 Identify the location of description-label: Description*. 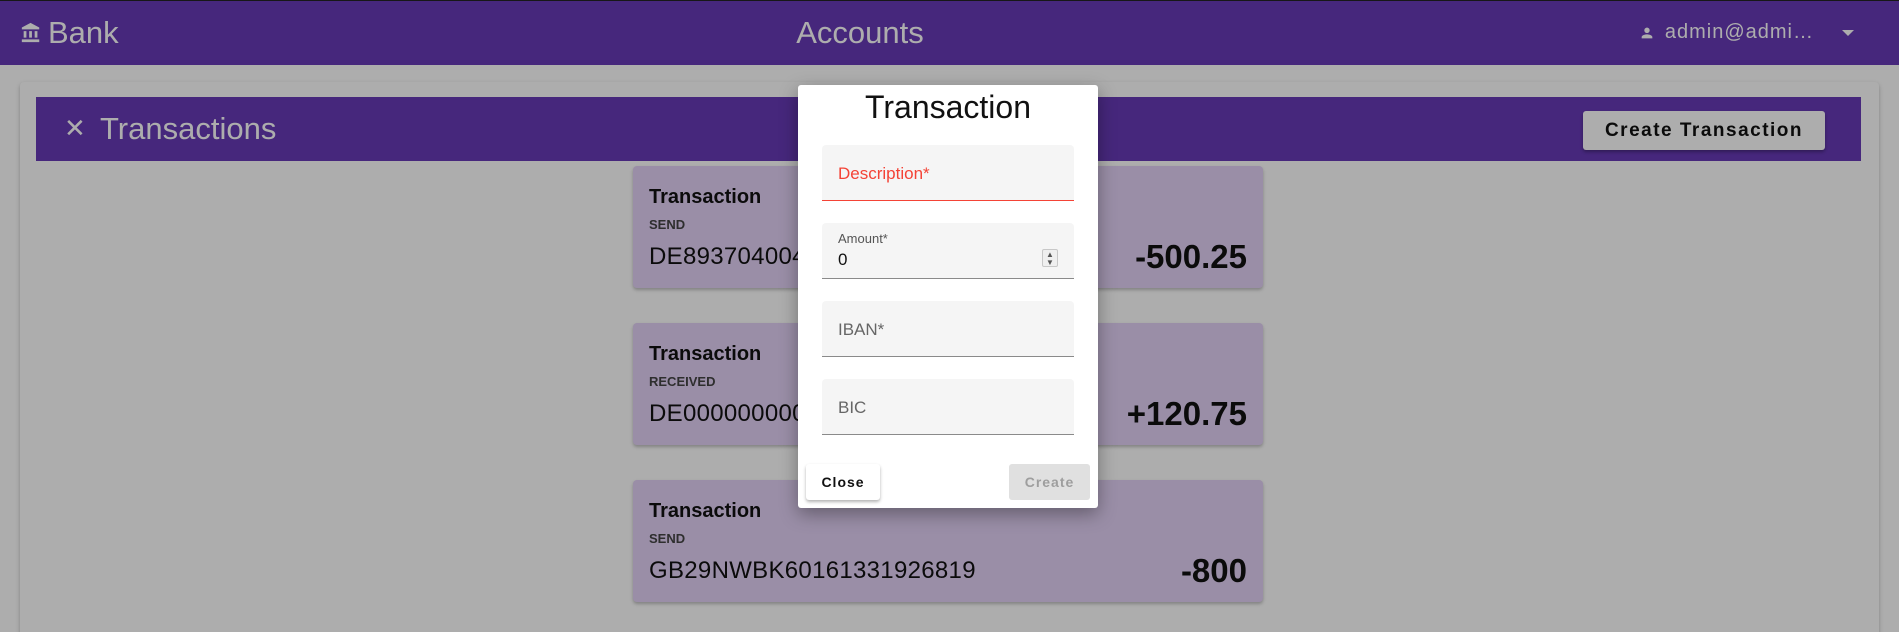
(884, 173).